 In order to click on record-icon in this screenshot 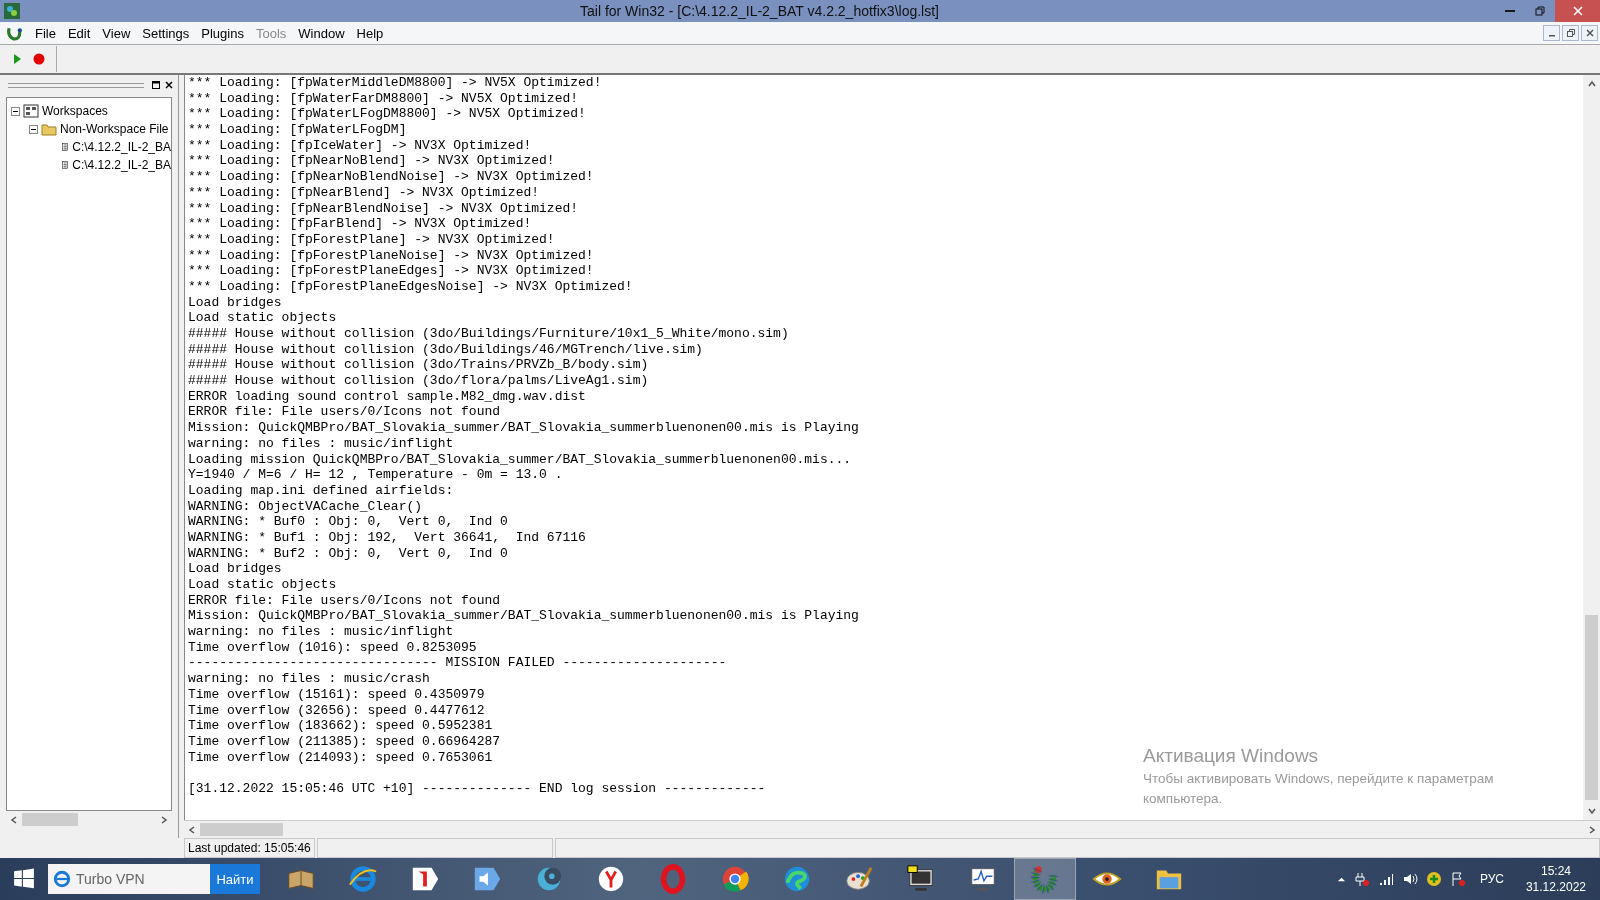, I will do `click(39, 59)`.